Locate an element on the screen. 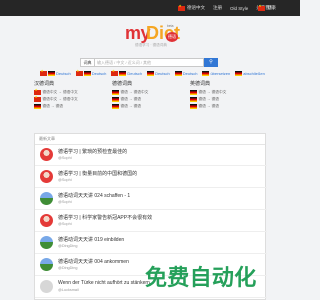  item-title: 德语学习 | 繁琐的预检查最佳的 is located at coordinates (92, 151).